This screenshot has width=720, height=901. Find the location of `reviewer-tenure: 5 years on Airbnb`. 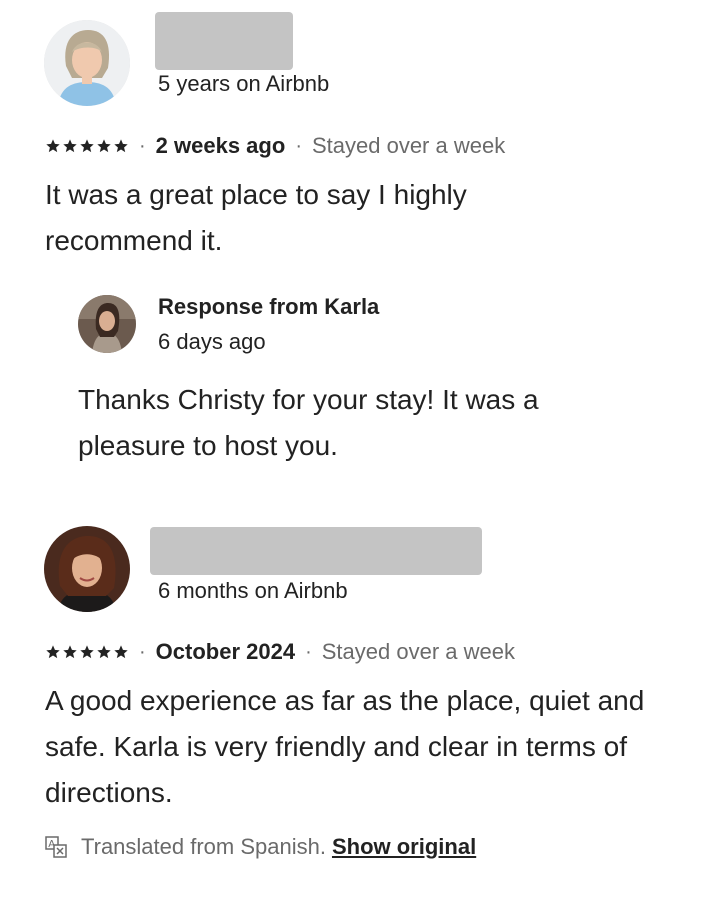

reviewer-tenure: 5 years on Airbnb is located at coordinates (244, 83).